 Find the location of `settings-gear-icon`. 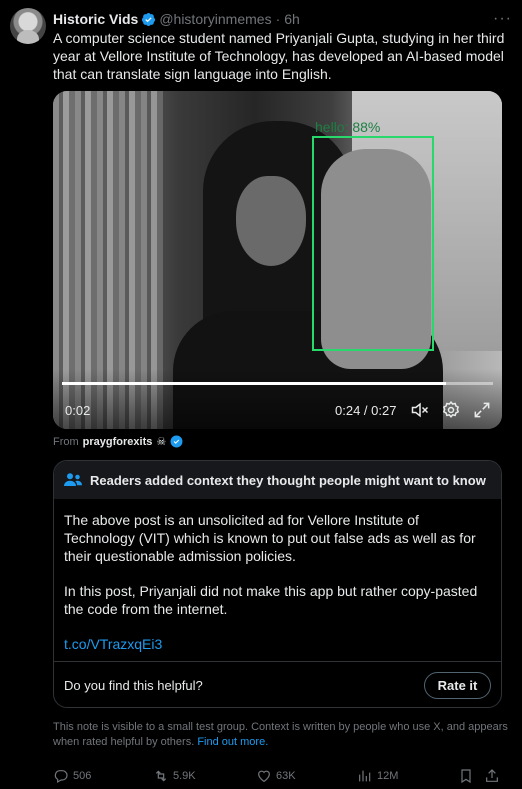

settings-gear-icon is located at coordinates (451, 410).